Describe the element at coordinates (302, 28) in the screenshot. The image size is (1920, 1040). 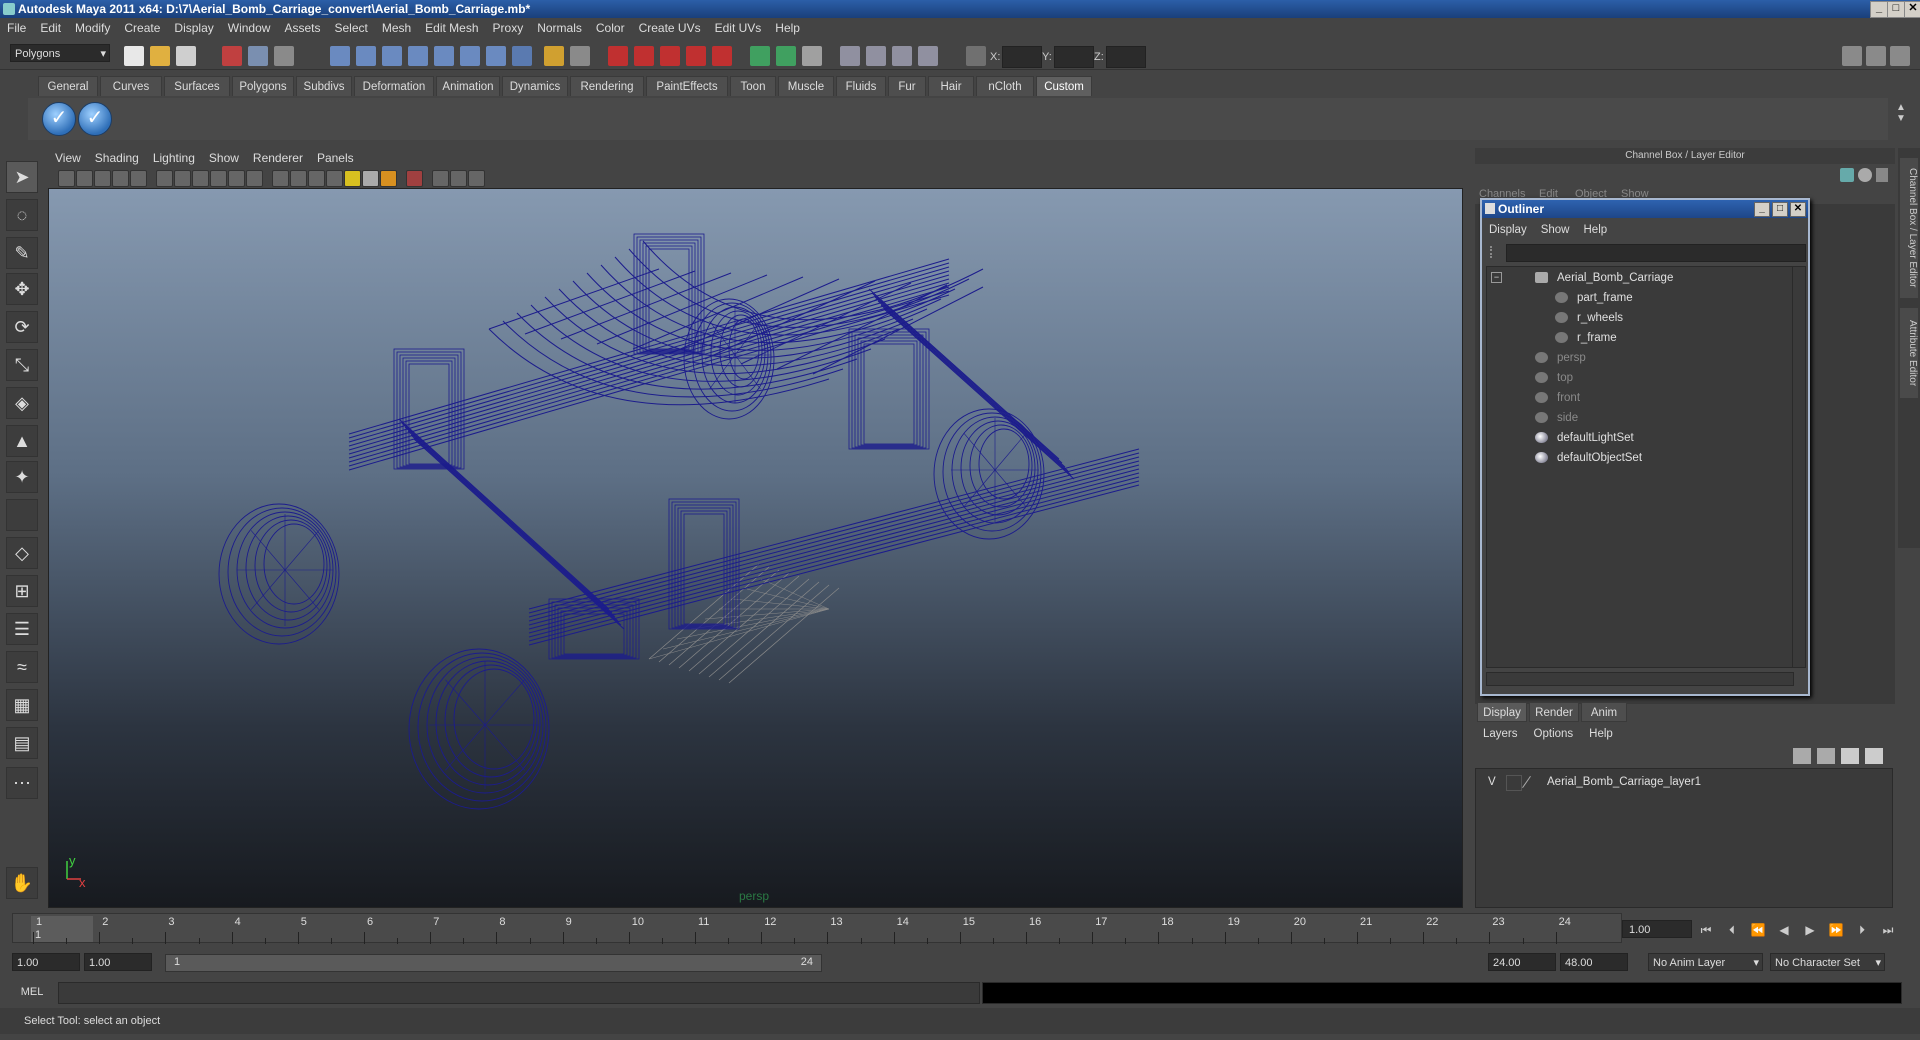
I see `menu-assets: Assets` at that location.